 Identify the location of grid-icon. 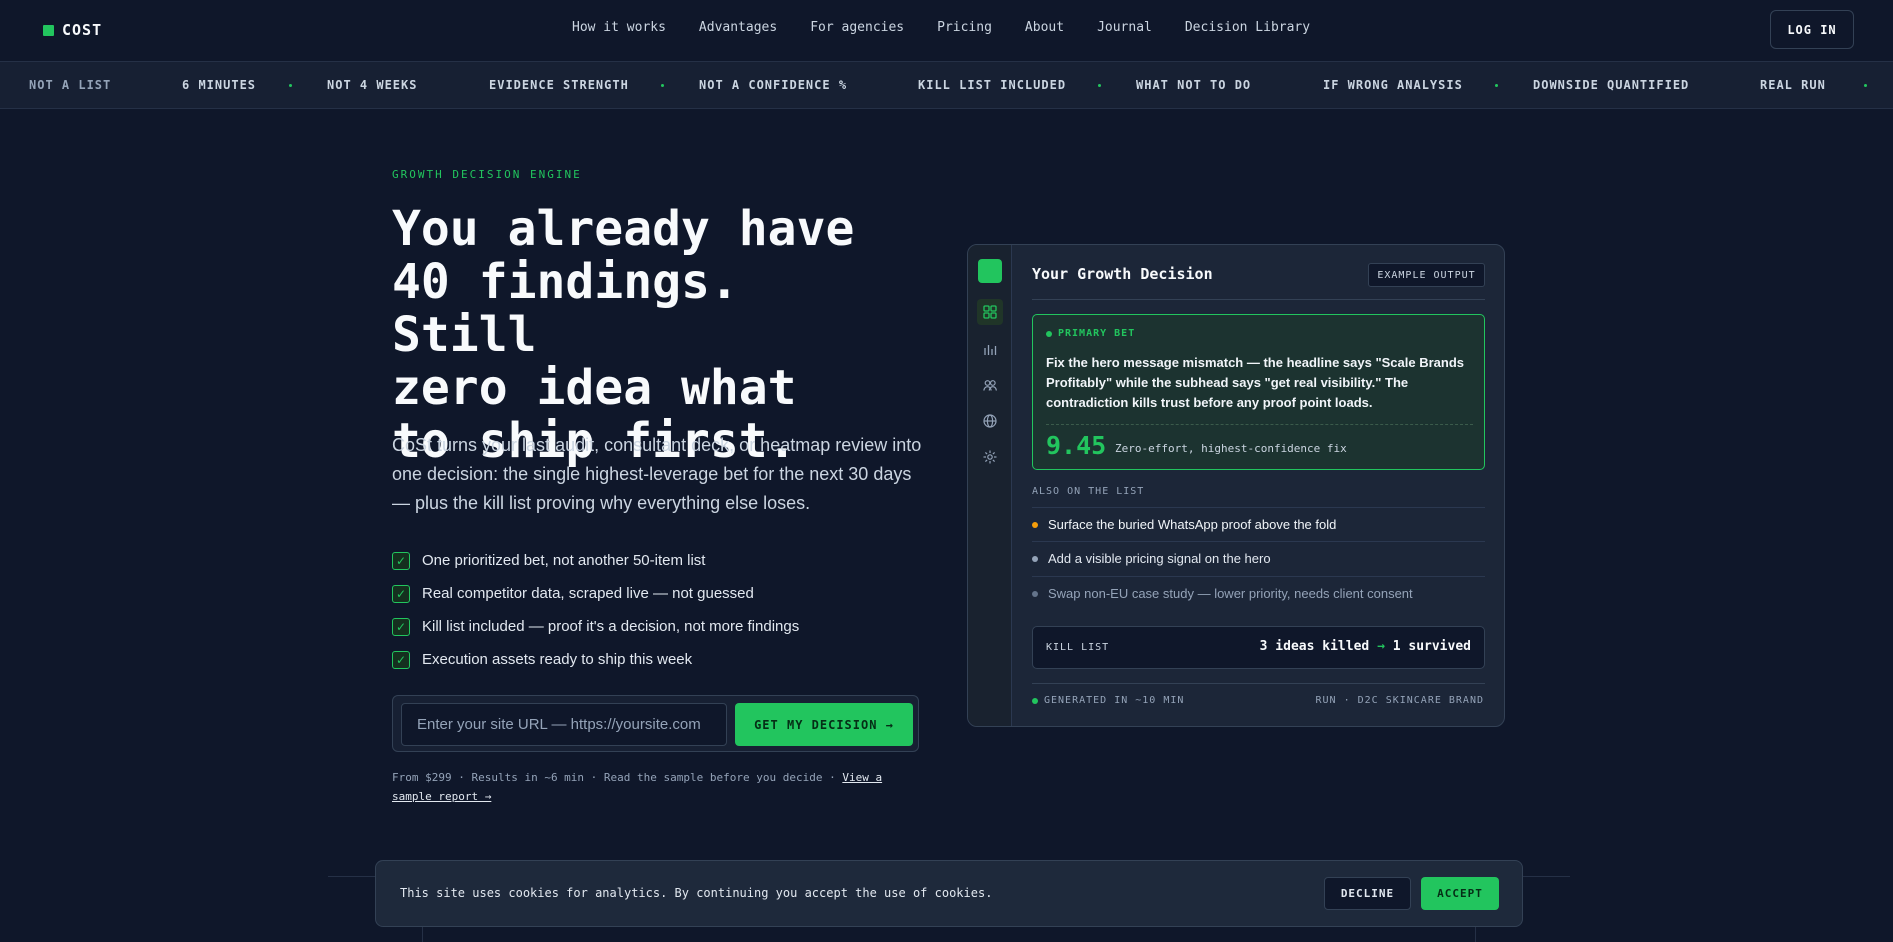
(990, 312).